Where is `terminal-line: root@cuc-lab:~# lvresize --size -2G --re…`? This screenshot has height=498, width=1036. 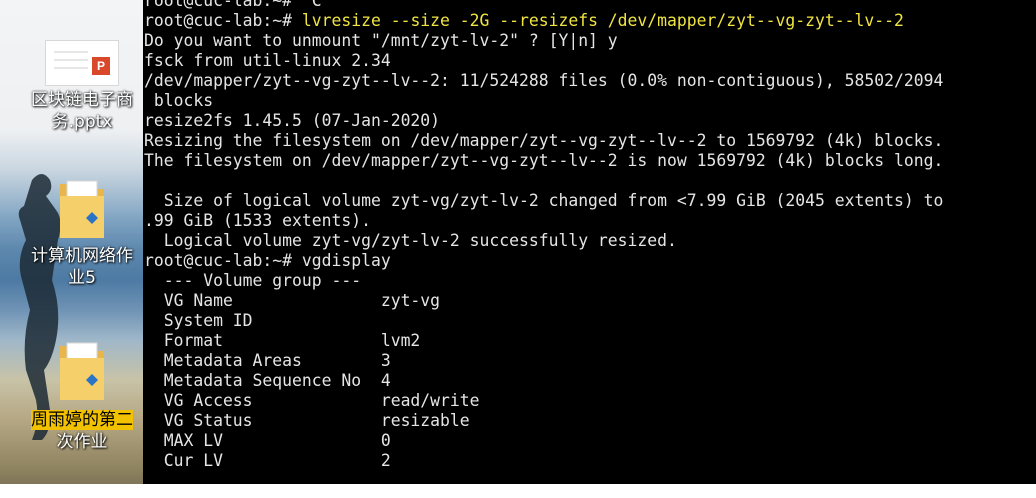
terminal-line: root@cuc-lab:~# lvresize --size -2G --re… is located at coordinates (543, 21).